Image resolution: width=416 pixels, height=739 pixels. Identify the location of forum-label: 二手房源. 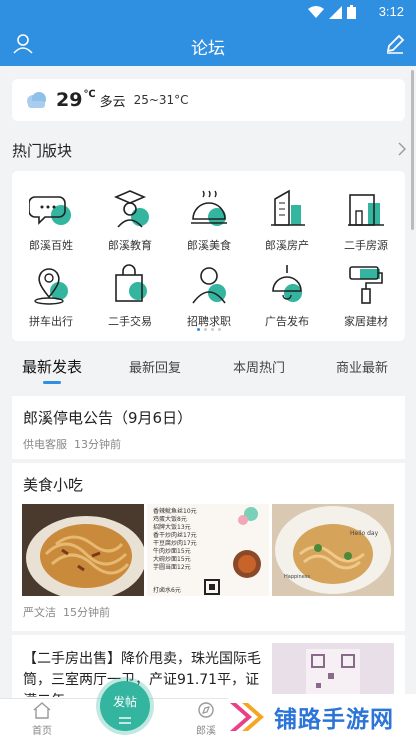
(366, 245).